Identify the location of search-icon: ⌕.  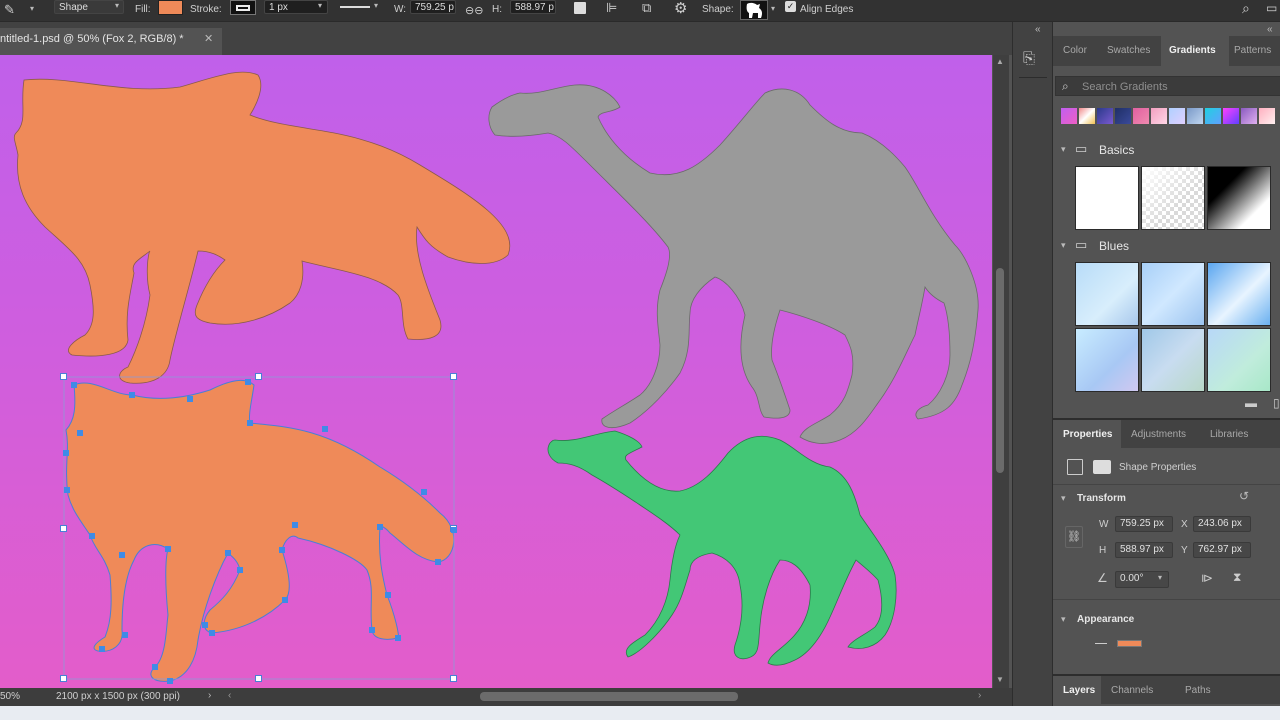
(1246, 8).